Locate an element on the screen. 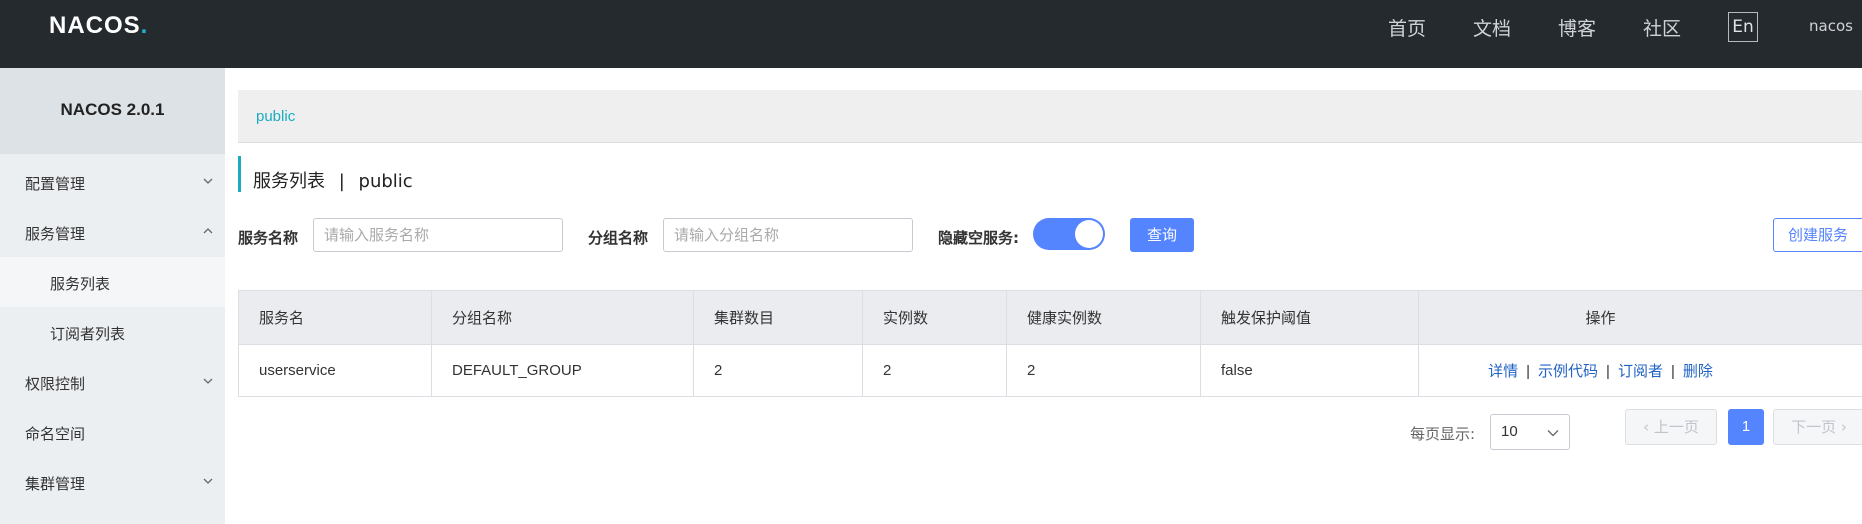 The image size is (1862, 524). page-title: 服务列表 | public is located at coordinates (333, 180).